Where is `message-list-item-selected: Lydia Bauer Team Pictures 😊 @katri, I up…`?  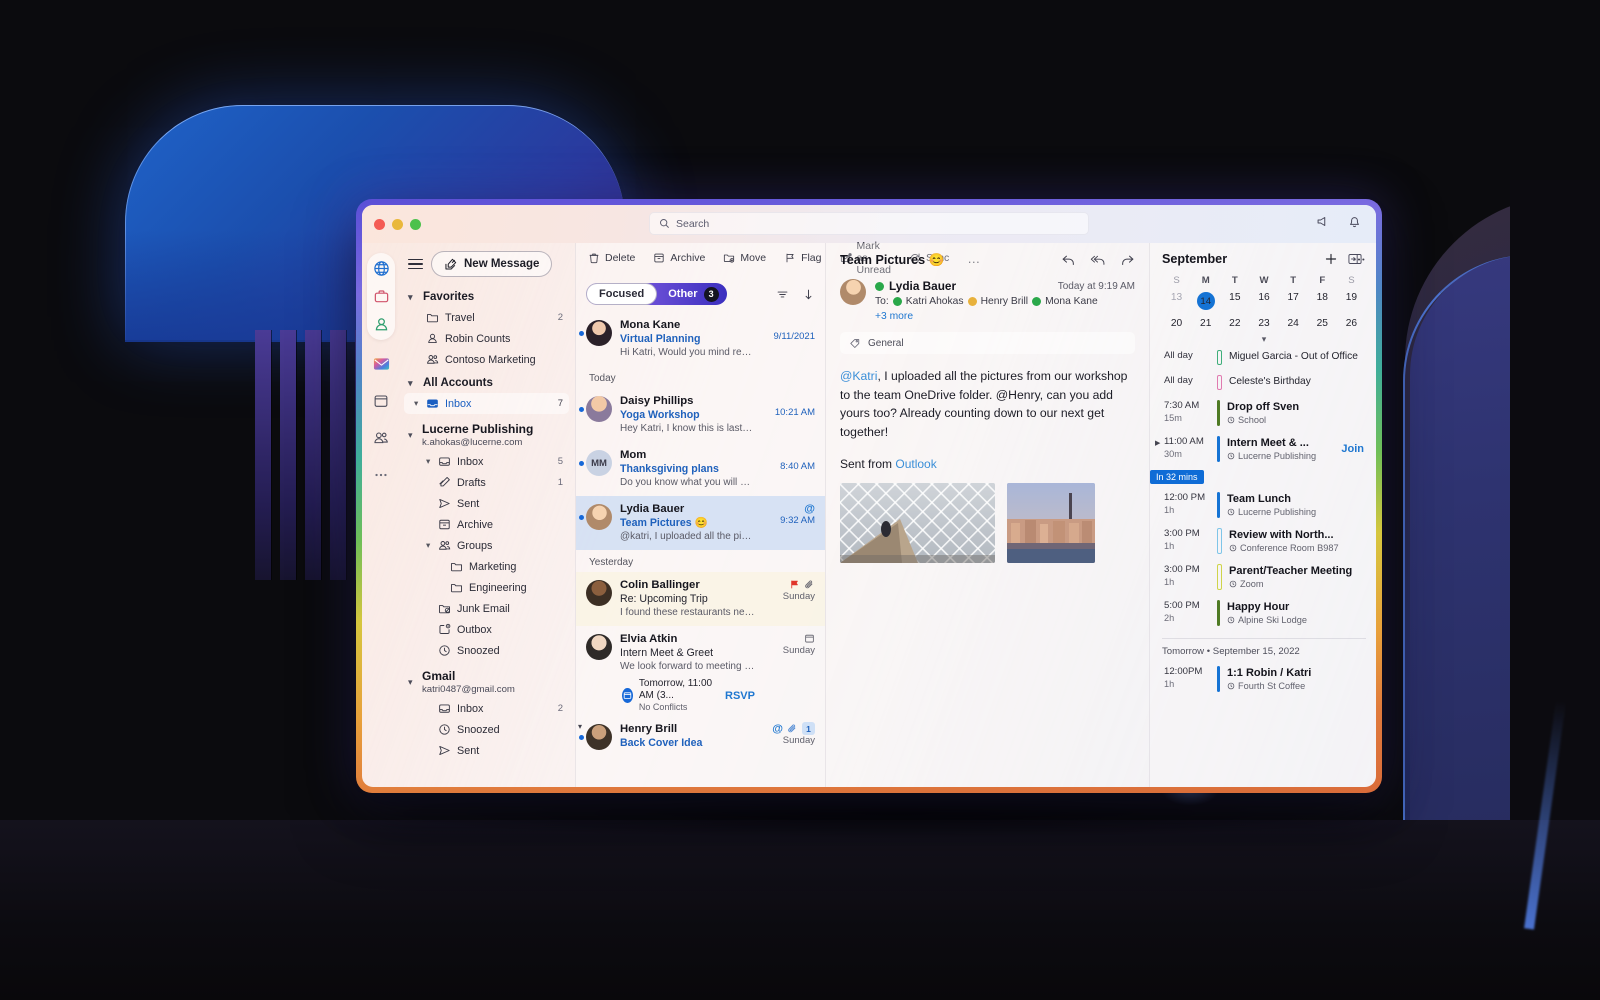 message-list-item-selected: Lydia Bauer Team Pictures 😊 @katri, I up… is located at coordinates (700, 523).